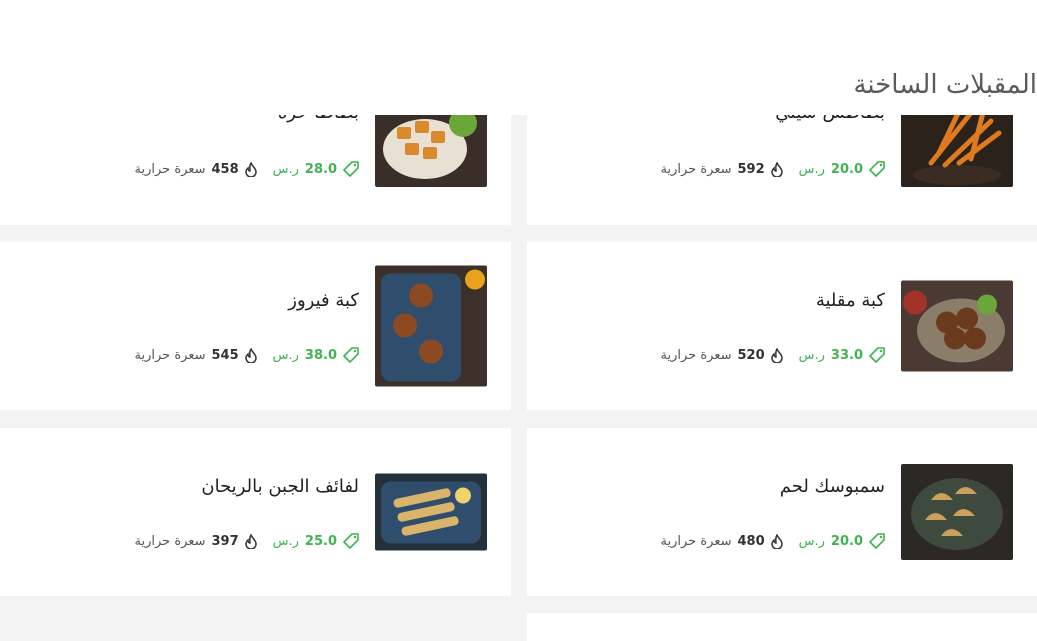 The image size is (1037, 641). Describe the element at coordinates (751, 355) in the screenshot. I see `calories-value: 520` at that location.